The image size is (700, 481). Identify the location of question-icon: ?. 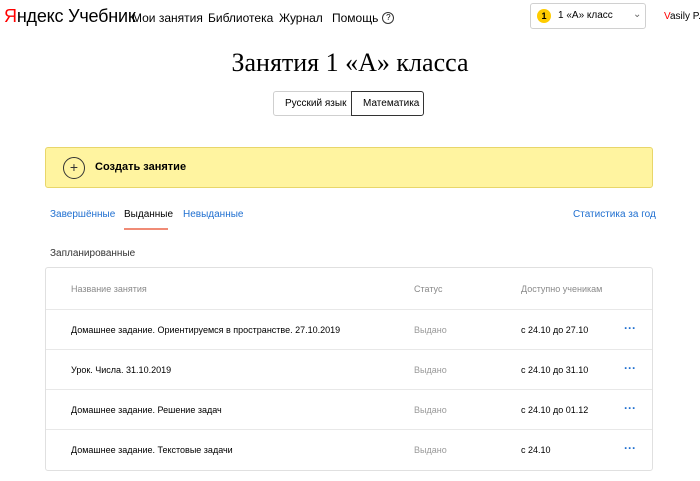
(388, 18).